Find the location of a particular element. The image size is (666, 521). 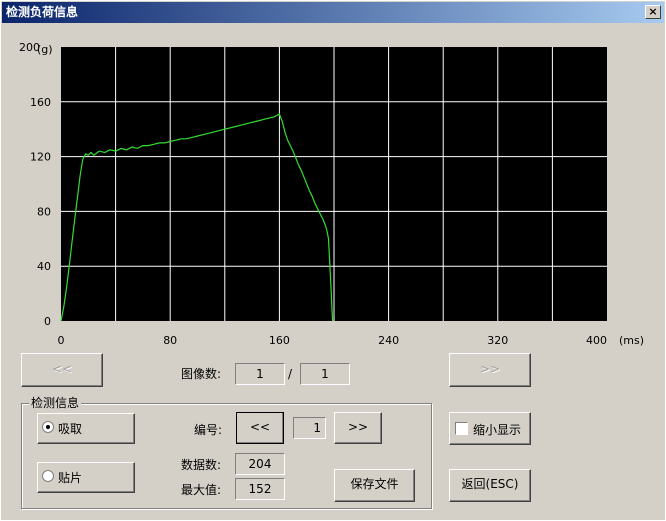

image-count-label: 图像数: is located at coordinates (201, 374).